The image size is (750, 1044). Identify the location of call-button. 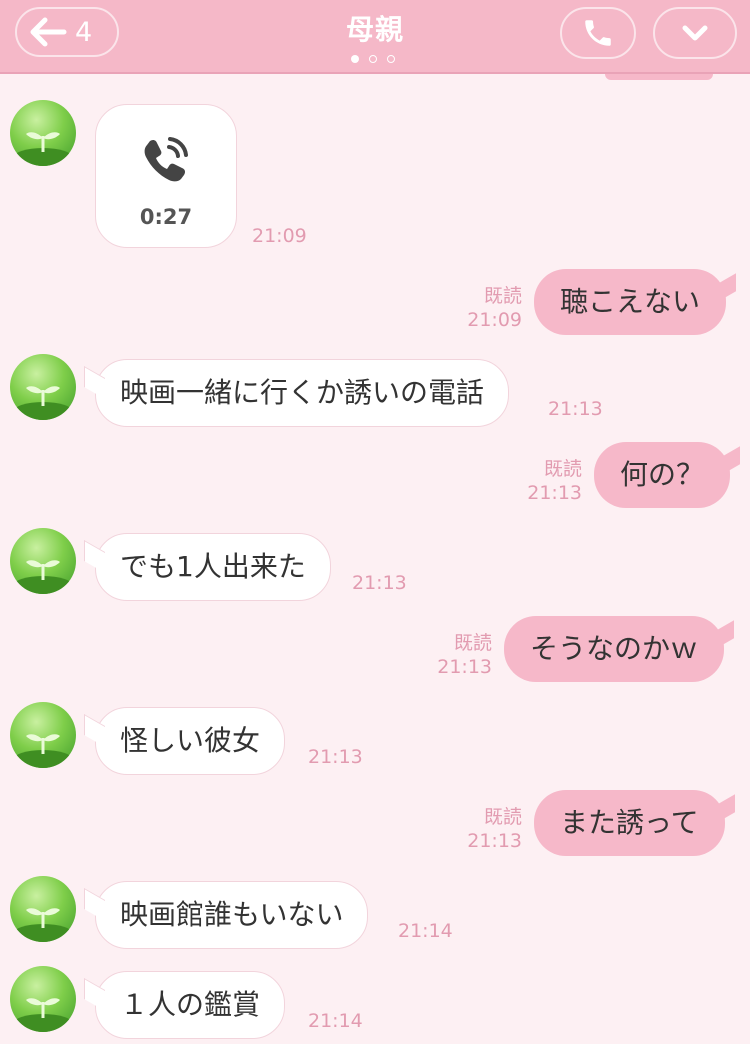
(598, 33).